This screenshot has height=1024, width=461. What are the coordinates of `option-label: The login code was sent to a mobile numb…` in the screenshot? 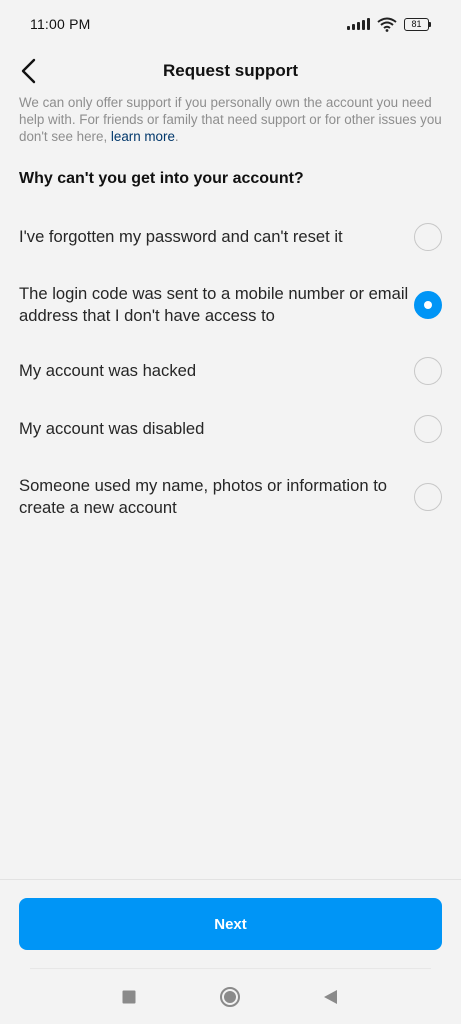 It's located at (214, 304).